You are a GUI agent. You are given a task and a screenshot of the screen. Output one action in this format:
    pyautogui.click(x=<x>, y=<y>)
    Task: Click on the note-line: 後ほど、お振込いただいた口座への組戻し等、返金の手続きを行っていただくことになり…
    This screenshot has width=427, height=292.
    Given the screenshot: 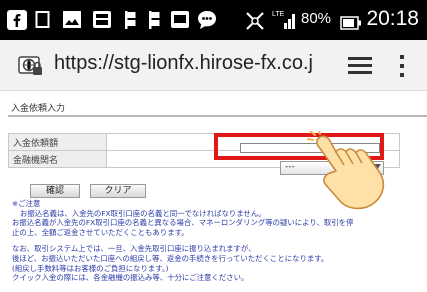 What is the action you would take?
    pyautogui.click(x=170, y=258)
    